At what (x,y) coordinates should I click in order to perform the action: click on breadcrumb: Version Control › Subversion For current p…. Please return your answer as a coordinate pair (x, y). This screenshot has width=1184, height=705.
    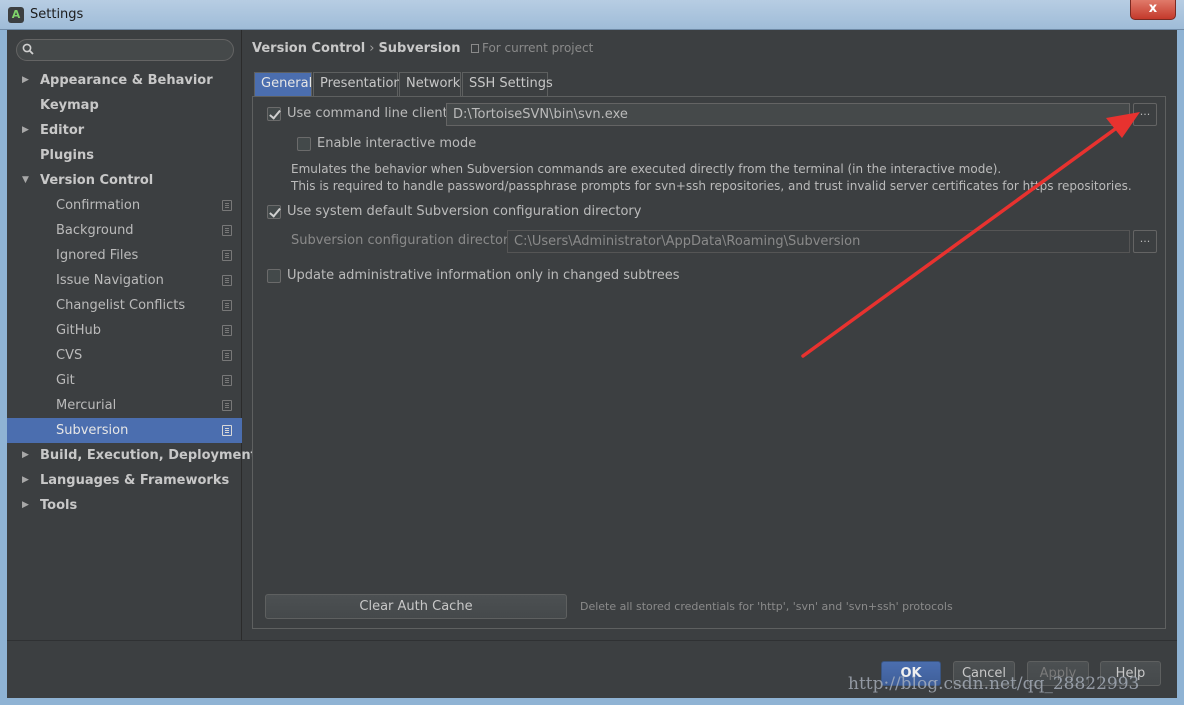
    Looking at the image, I should click on (422, 48).